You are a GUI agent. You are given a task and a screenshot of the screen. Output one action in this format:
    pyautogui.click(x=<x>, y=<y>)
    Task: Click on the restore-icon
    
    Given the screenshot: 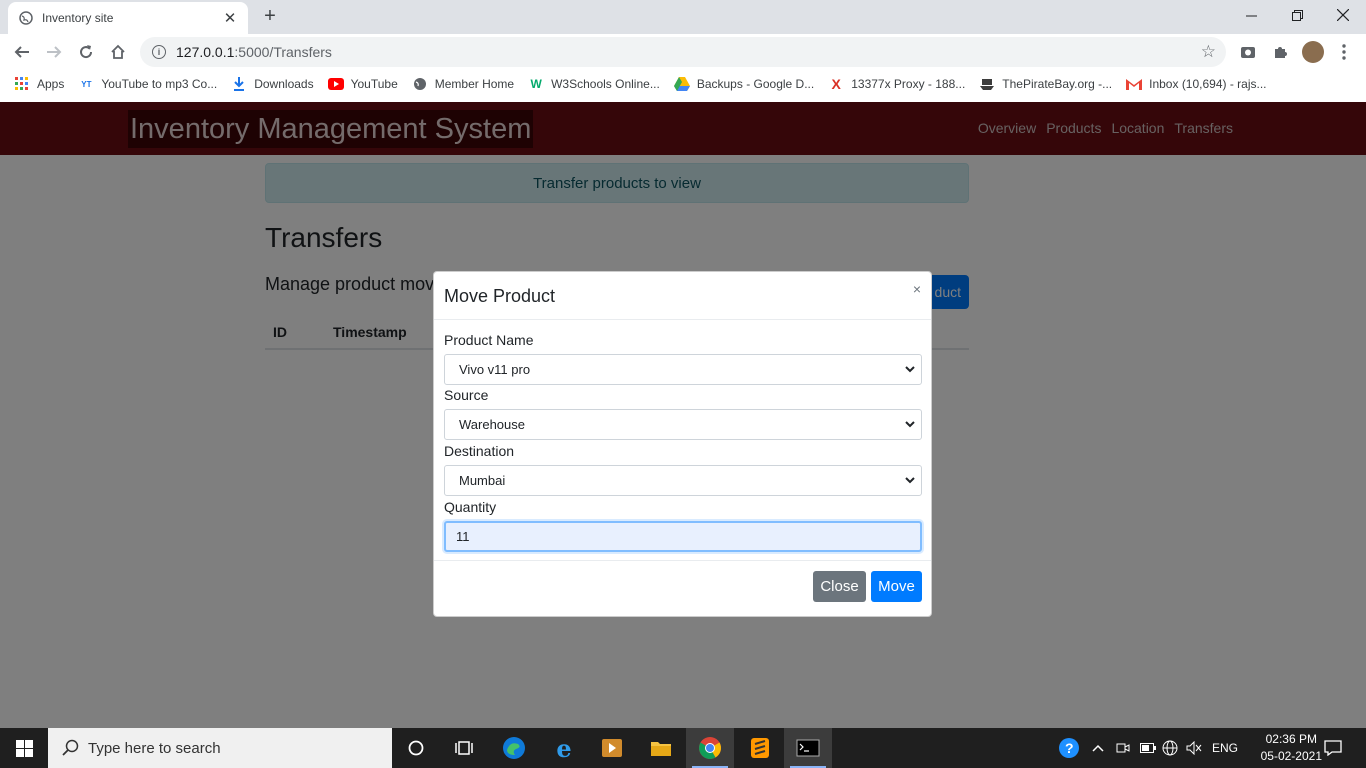 What is the action you would take?
    pyautogui.click(x=1297, y=15)
    